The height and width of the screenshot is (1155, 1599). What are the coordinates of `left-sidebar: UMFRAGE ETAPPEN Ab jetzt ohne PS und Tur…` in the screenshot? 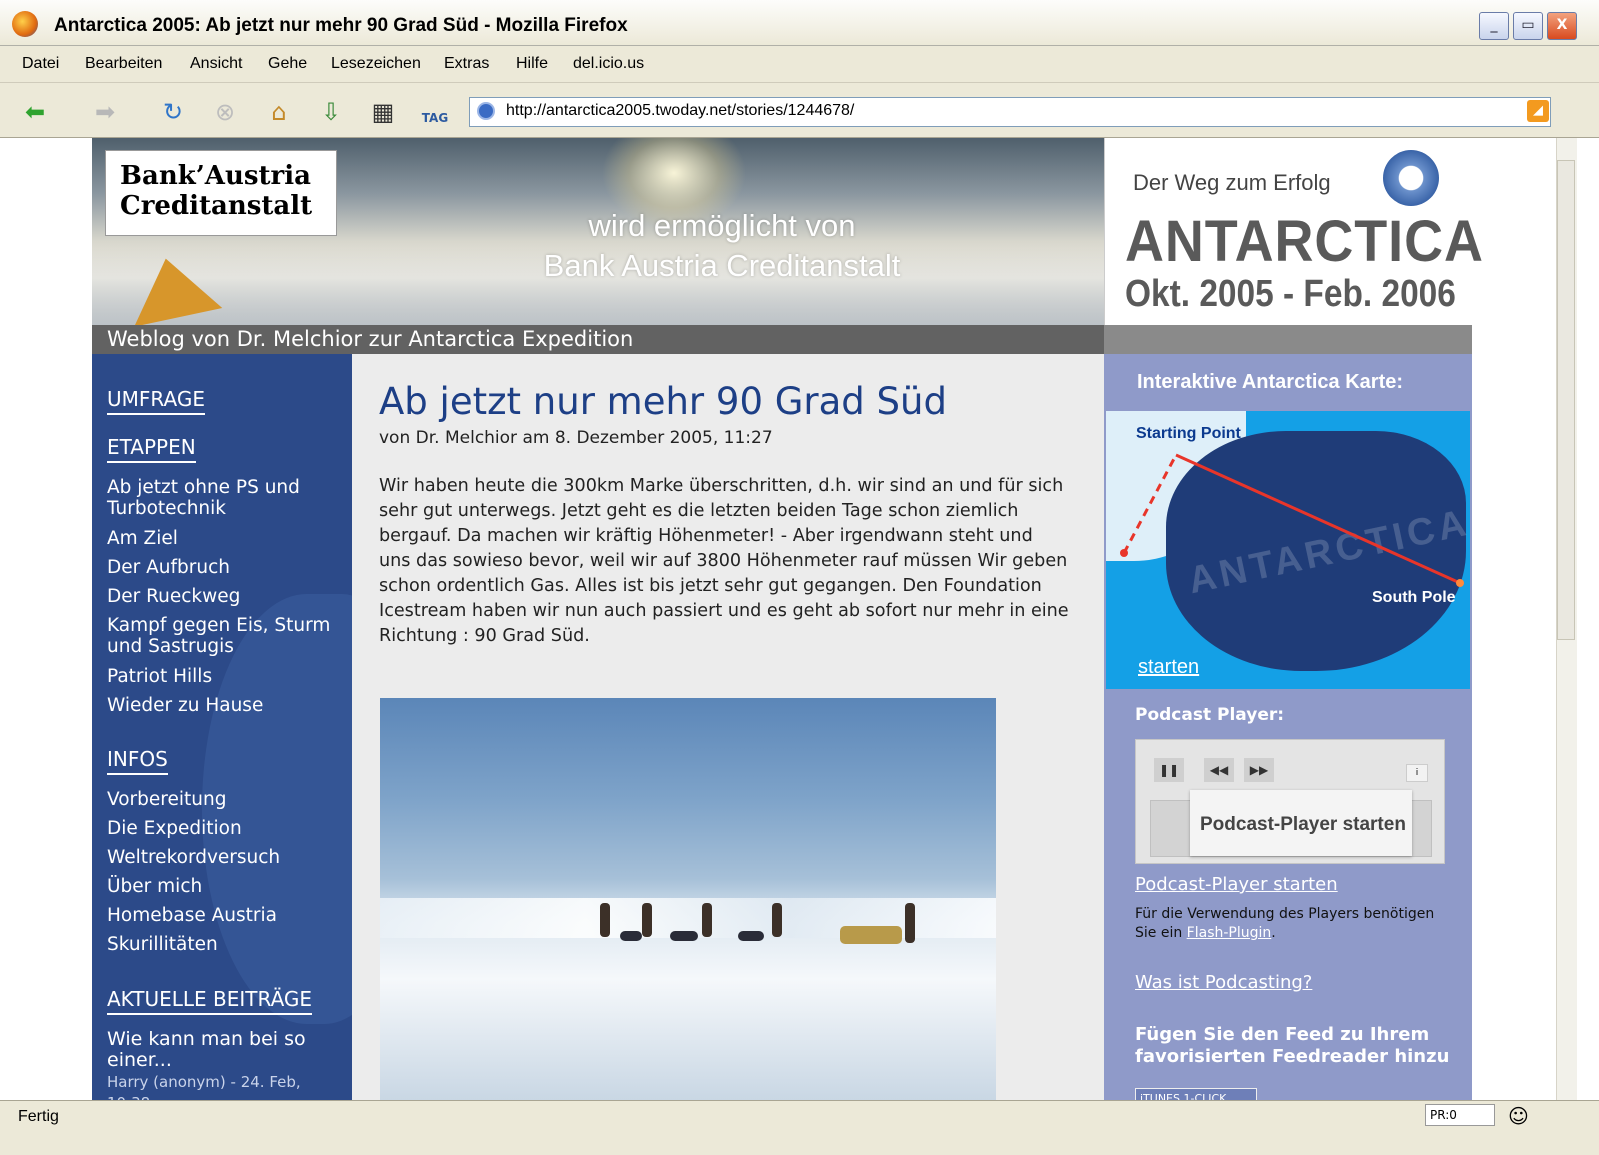 It's located at (222, 727).